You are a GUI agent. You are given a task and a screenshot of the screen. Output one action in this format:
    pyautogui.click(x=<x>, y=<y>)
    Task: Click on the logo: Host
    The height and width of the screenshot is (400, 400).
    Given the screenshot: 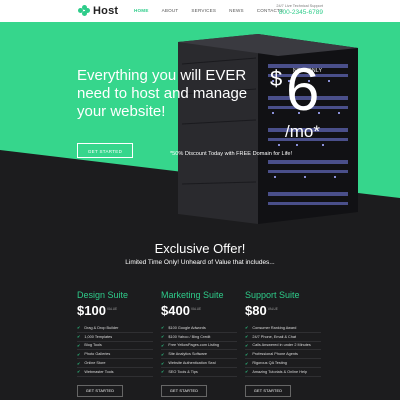 What is the action you would take?
    pyautogui.click(x=98, y=11)
    